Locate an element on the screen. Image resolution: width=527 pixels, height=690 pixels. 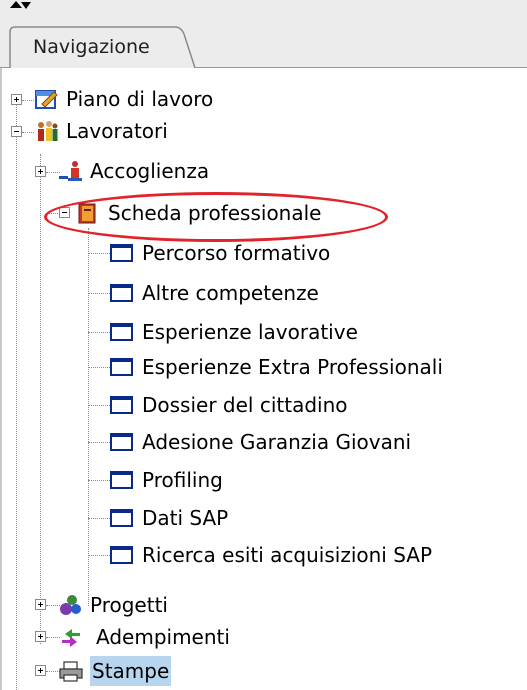
tree-node-label: Profiling is located at coordinates (182, 480).